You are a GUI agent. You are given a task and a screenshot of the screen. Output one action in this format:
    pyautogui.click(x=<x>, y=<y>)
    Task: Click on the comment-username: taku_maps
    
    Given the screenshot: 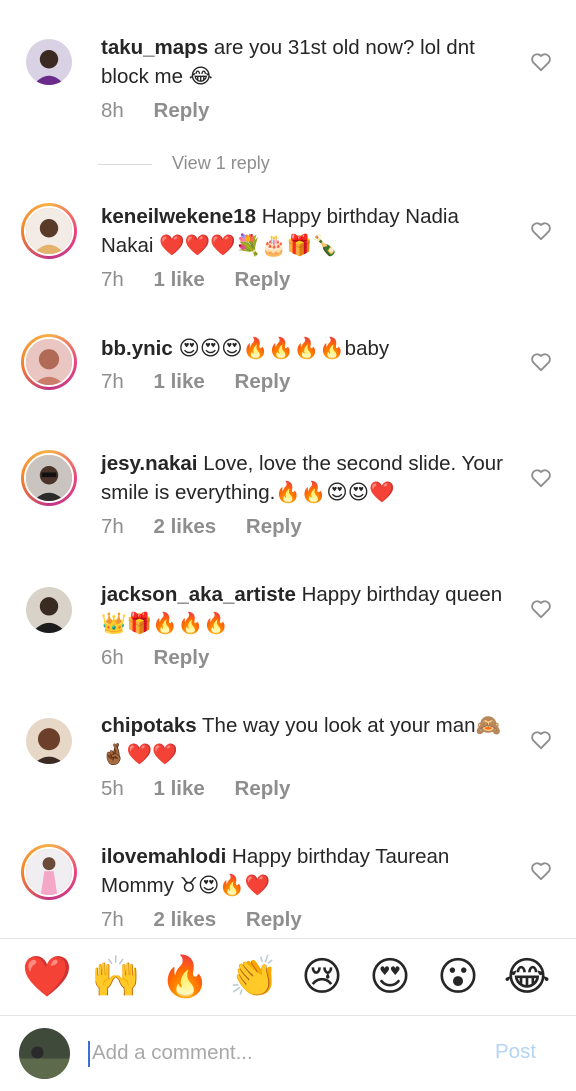 What is the action you would take?
    pyautogui.click(x=154, y=47)
    